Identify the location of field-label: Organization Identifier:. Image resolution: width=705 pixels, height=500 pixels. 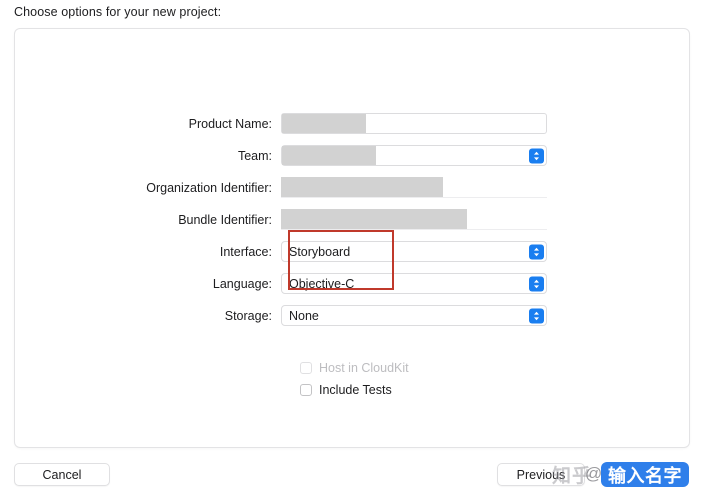
(209, 187).